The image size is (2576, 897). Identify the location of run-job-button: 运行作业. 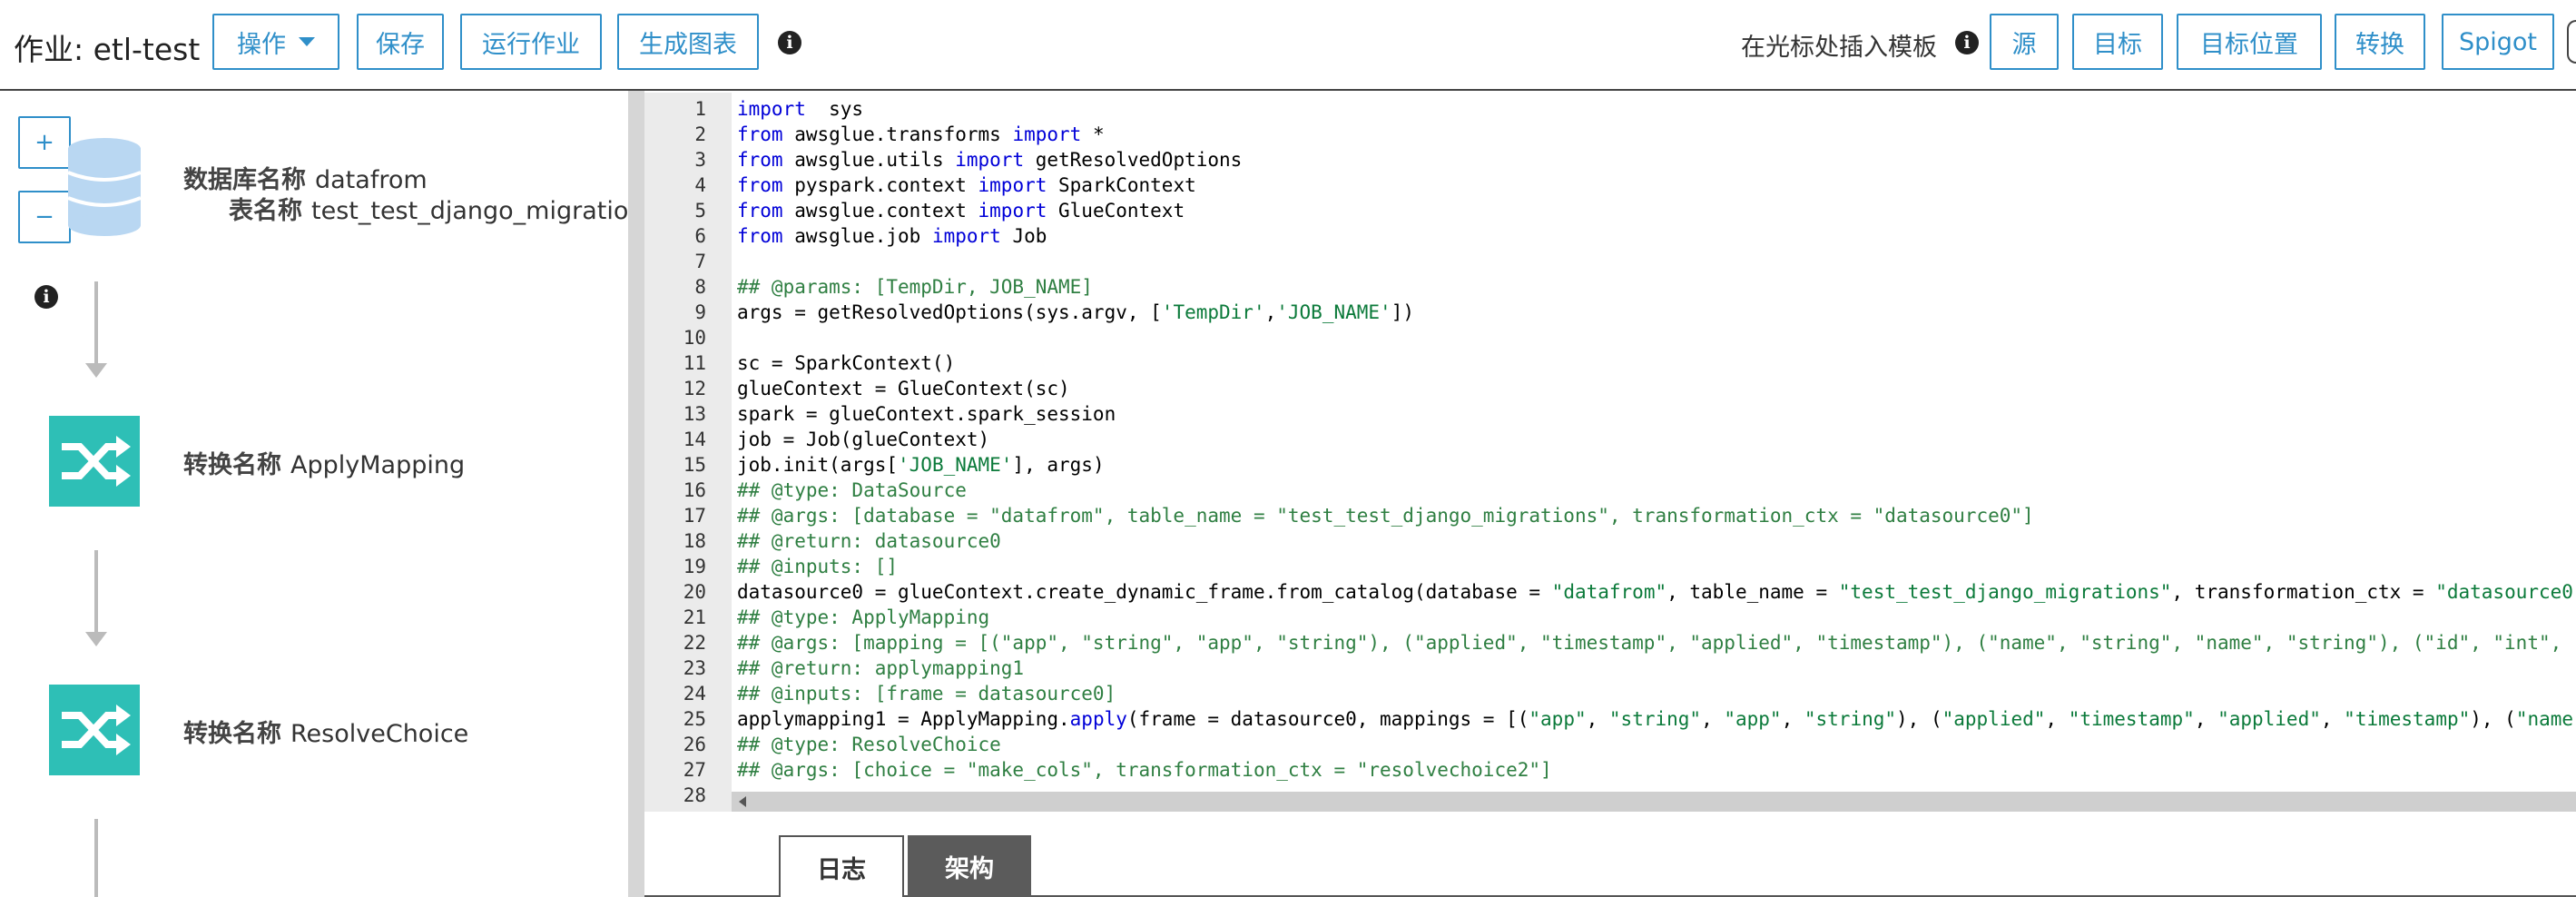
(531, 42).